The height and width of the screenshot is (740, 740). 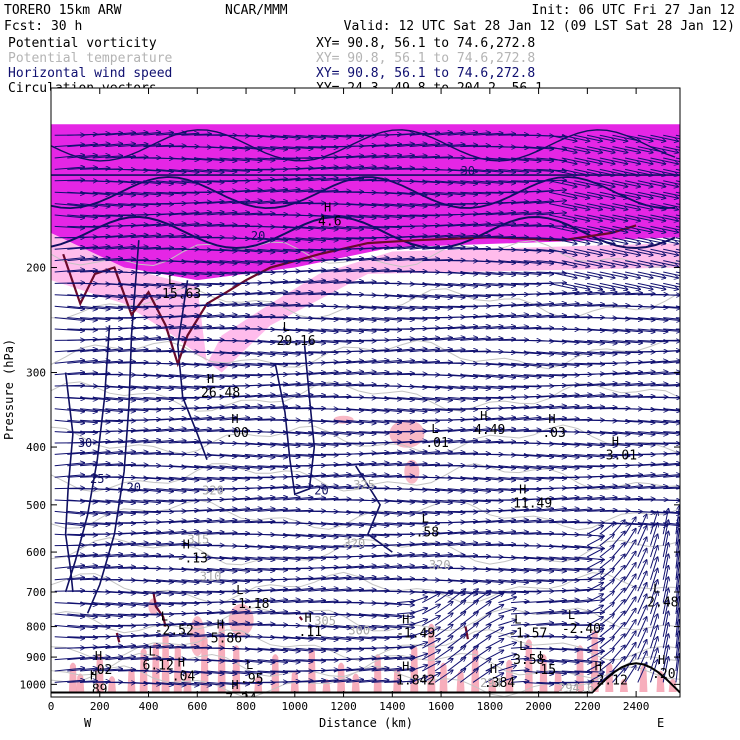 What do you see at coordinates (36, 373) in the screenshot?
I see `y-tick-label: 300` at bounding box center [36, 373].